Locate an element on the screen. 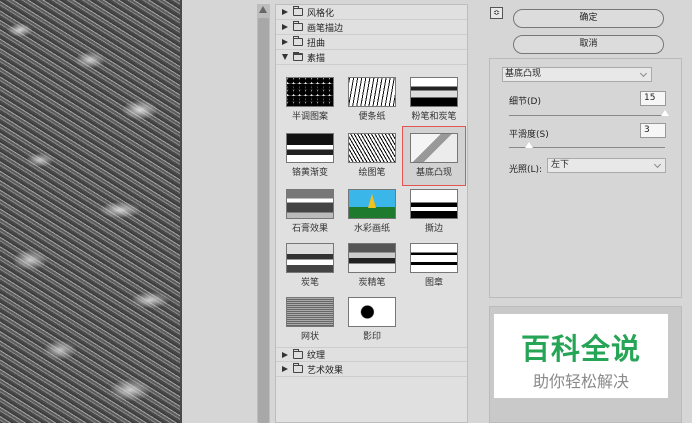 This screenshot has height=423, width=692. filter-select-value: 基底凸现 is located at coordinates (523, 74).